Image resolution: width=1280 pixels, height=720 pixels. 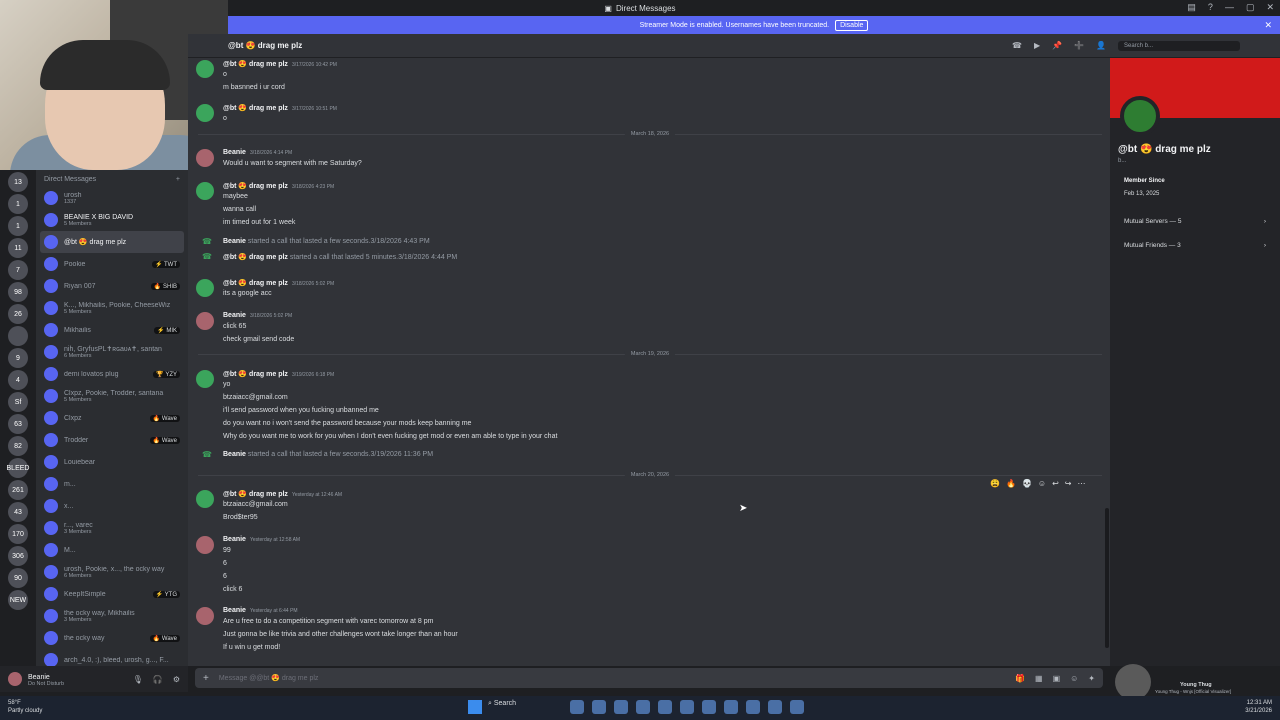 I want to click on maximize-button: ▢, so click(x=1250, y=7).